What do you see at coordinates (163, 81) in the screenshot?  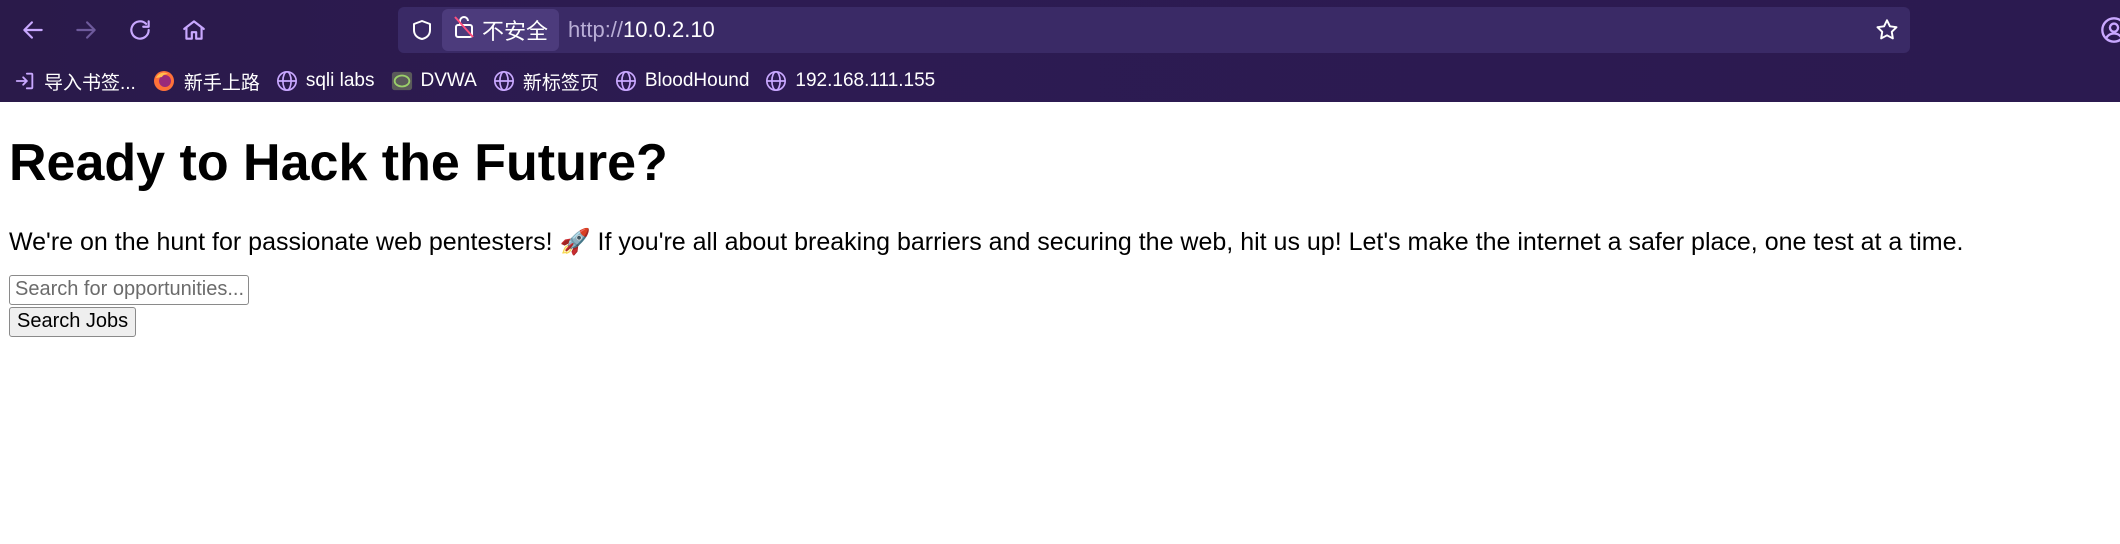 I see `firefox-icon` at bounding box center [163, 81].